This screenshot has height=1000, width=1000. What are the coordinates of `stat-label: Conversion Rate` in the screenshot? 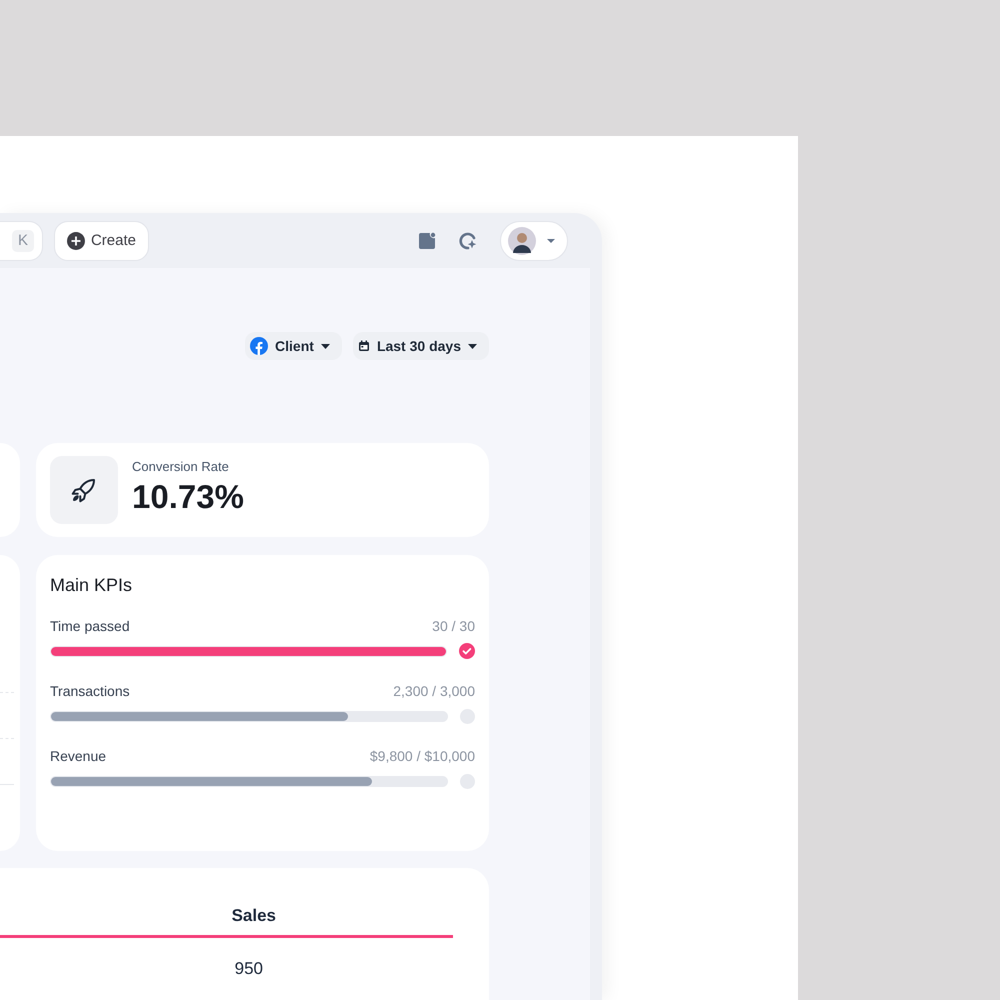 It's located at (181, 466).